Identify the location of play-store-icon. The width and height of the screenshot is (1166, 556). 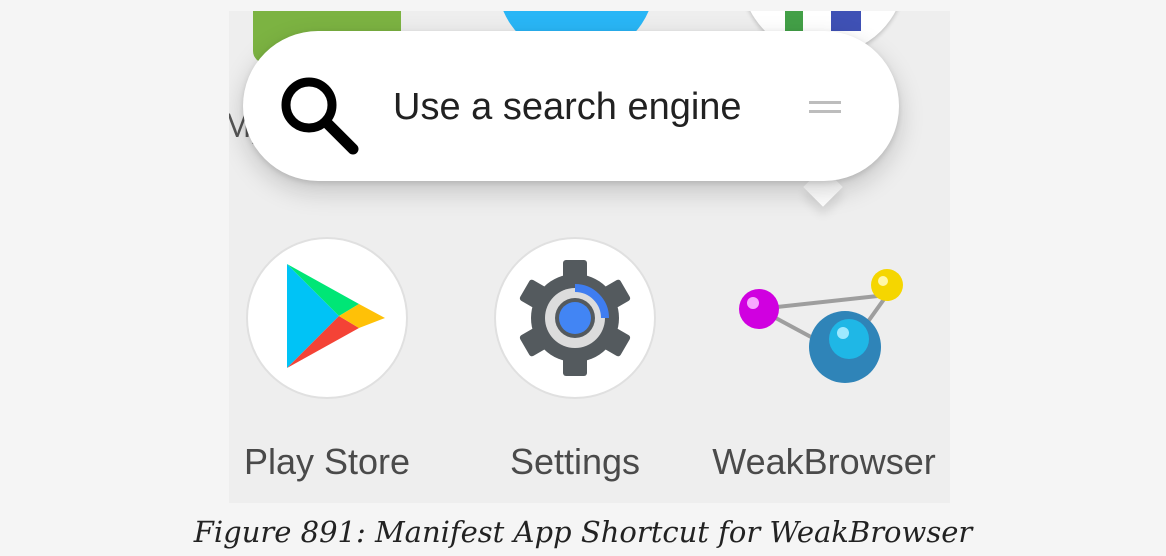
(327, 318).